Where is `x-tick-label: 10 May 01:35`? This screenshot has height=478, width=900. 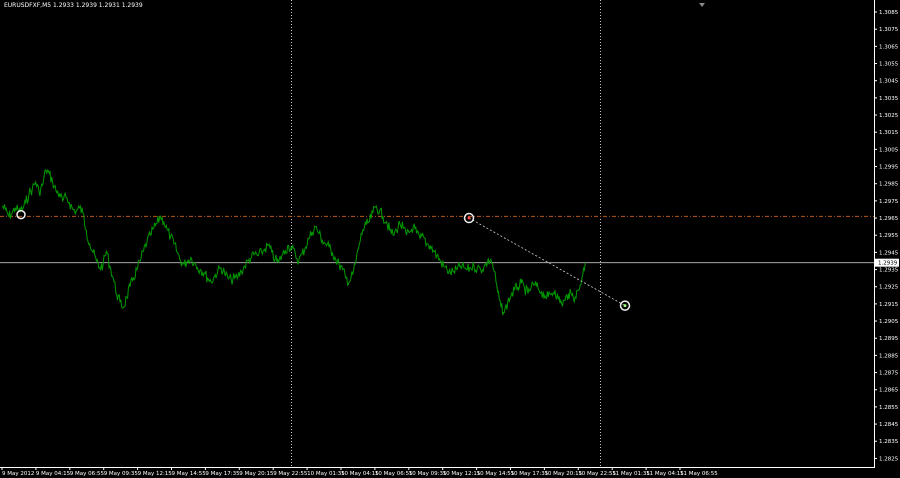
x-tick-label: 10 May 01:35 is located at coordinates (326, 474).